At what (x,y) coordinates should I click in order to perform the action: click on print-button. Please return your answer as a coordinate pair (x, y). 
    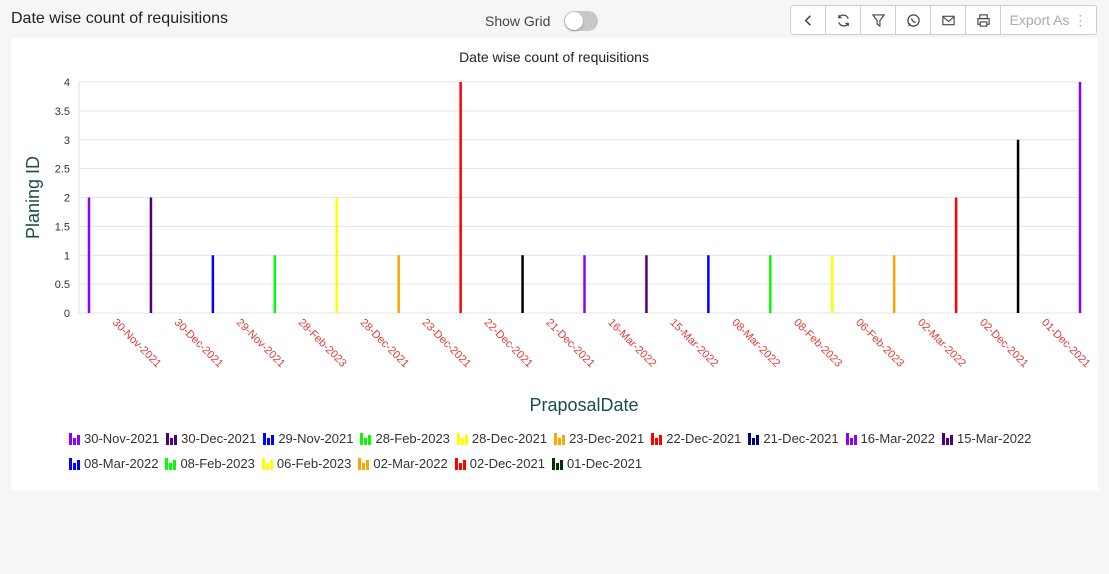
    Looking at the image, I should click on (983, 20).